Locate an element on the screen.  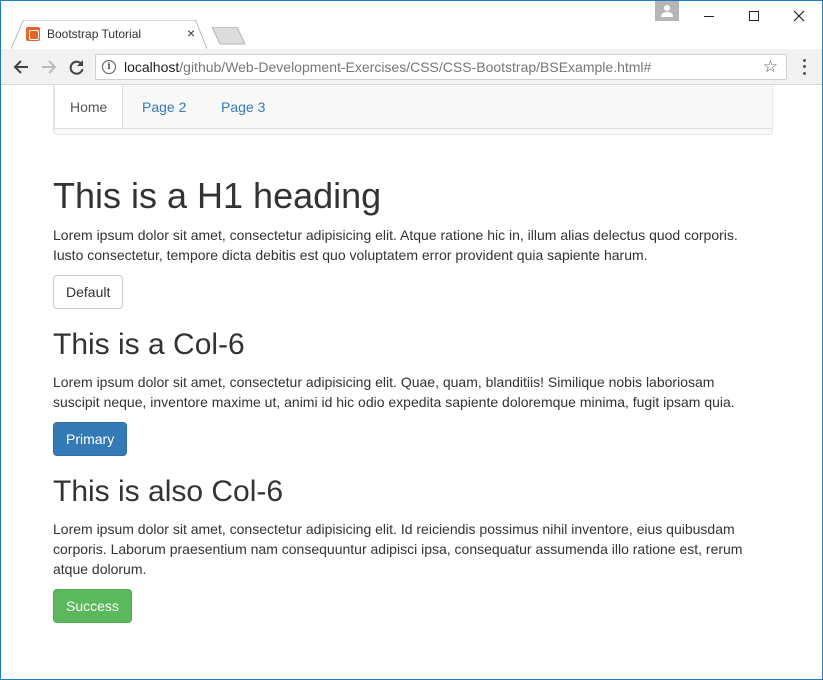
nav-tabs: Home Page 2 Page 3 is located at coordinates (413, 110).